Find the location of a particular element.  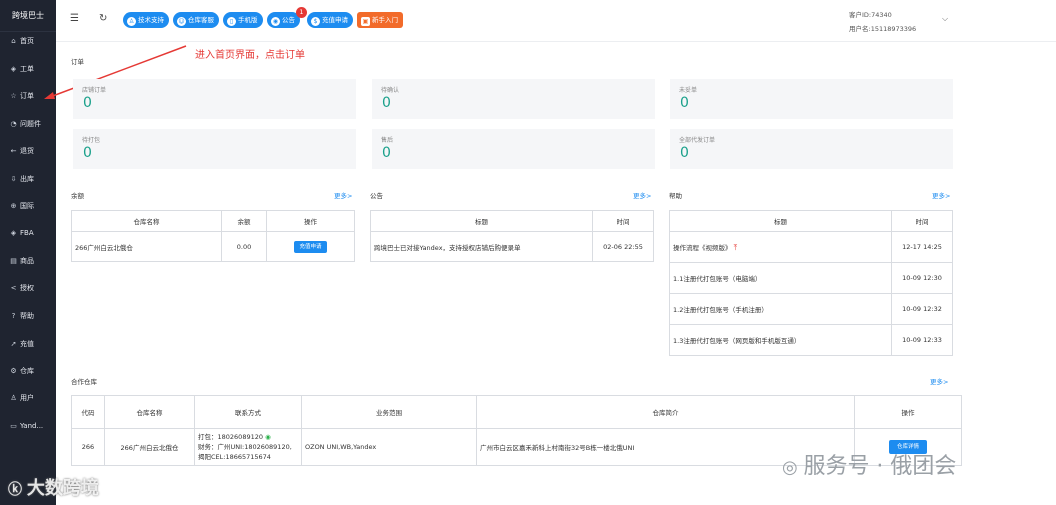

partner-code: 266 is located at coordinates (88, 447).